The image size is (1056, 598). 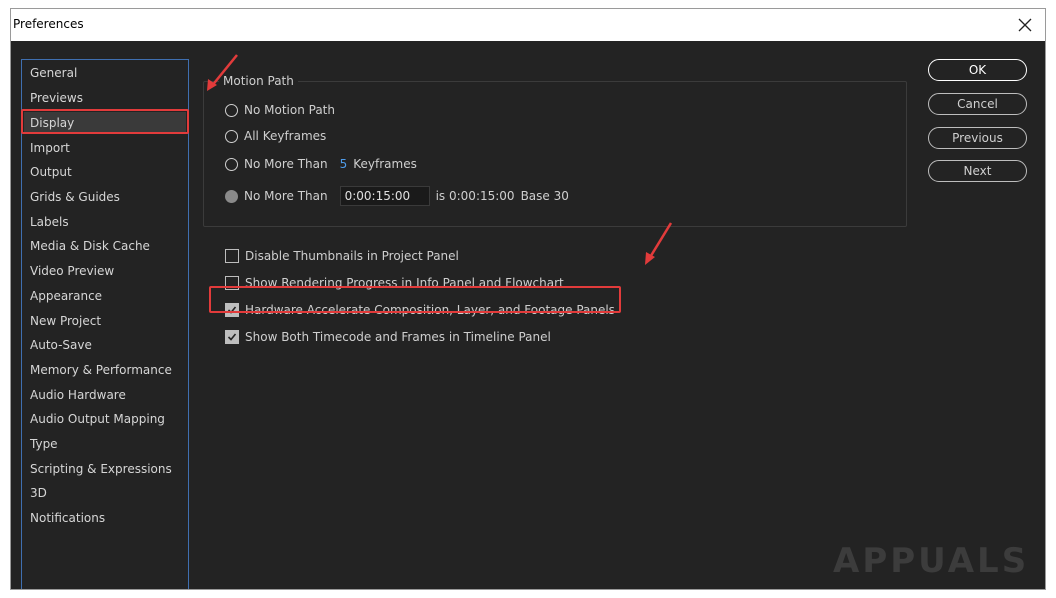 What do you see at coordinates (352, 256) in the screenshot?
I see `checkbox-label: Disable Thumbnails in Project Panel` at bounding box center [352, 256].